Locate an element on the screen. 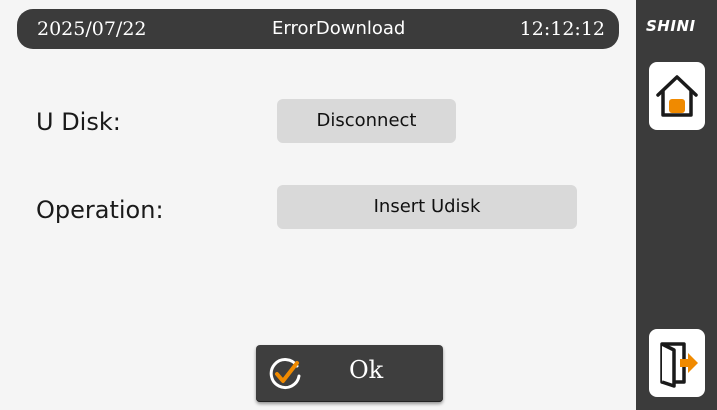  sidebar: SHINI is located at coordinates (676, 205).